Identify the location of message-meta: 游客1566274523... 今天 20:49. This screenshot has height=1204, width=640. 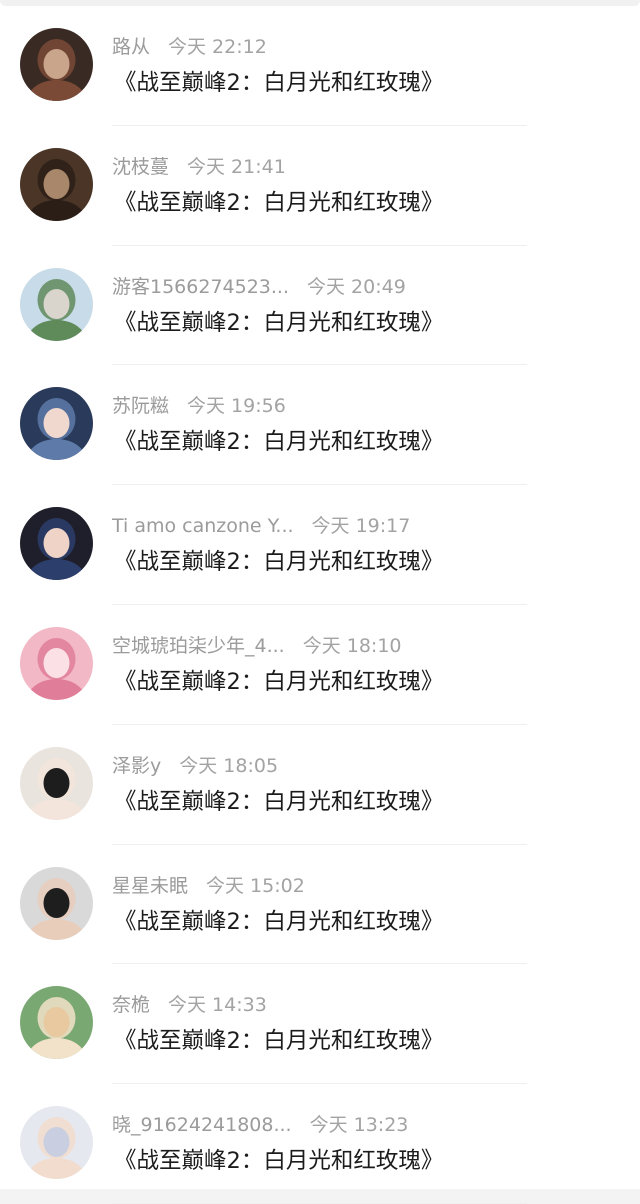
(362, 287).